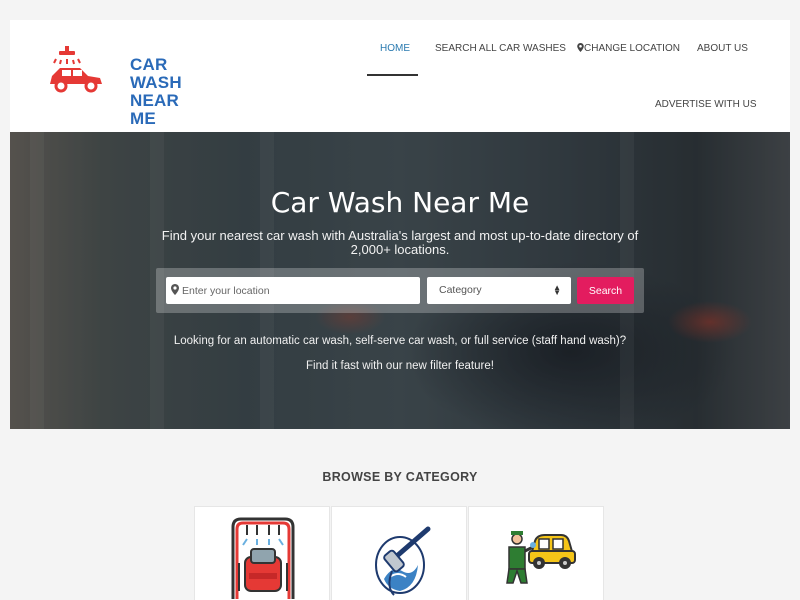 This screenshot has height=600, width=800. What do you see at coordinates (460, 290) in the screenshot?
I see `category-select-value: Category` at bounding box center [460, 290].